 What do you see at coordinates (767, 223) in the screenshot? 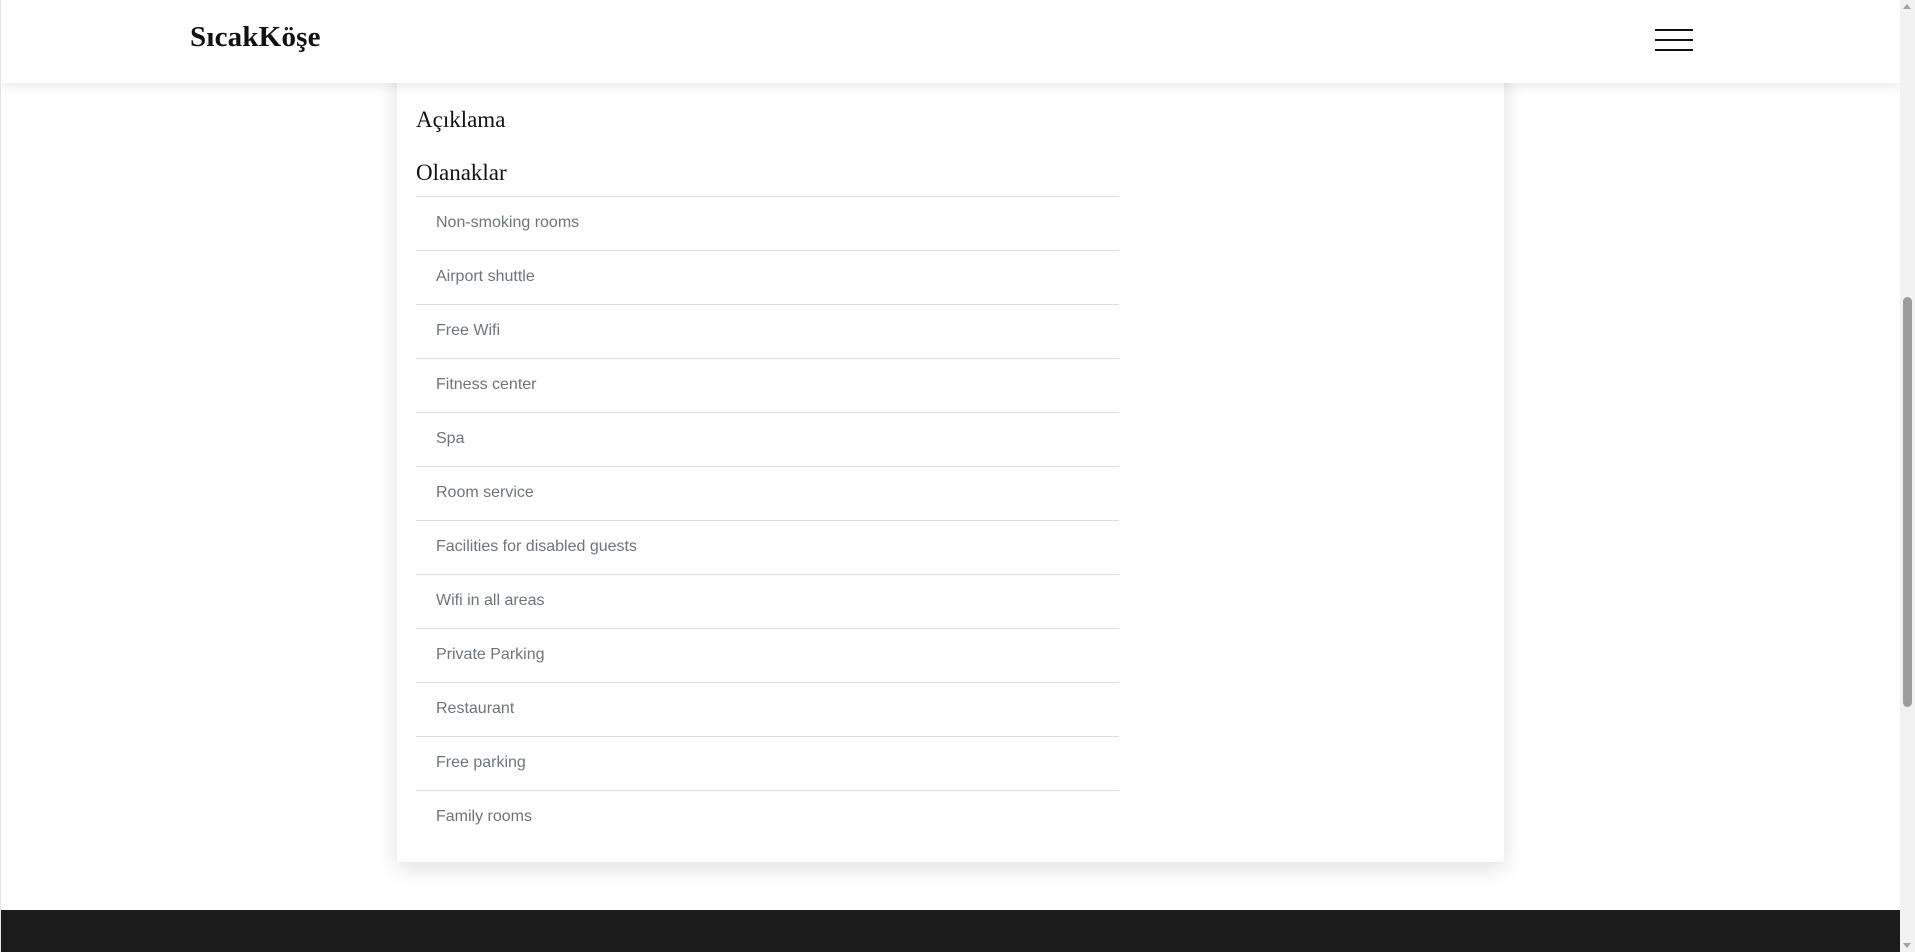
I see `amenity-item: Non-smoking rooms` at bounding box center [767, 223].